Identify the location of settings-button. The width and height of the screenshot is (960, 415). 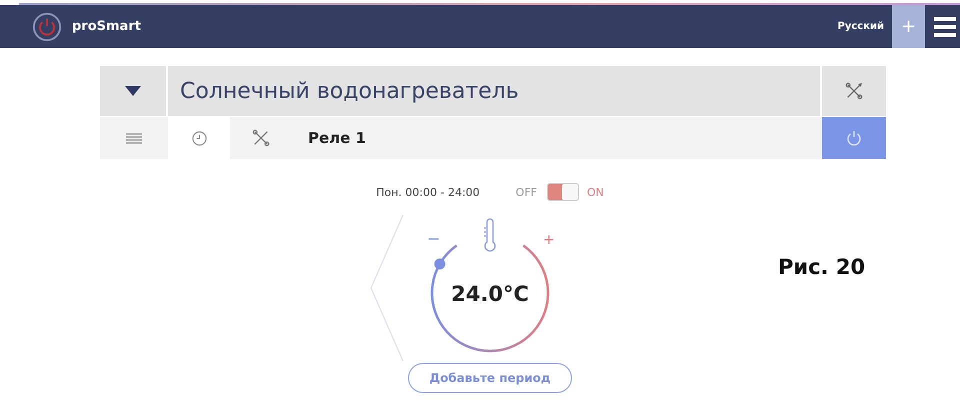
(854, 91).